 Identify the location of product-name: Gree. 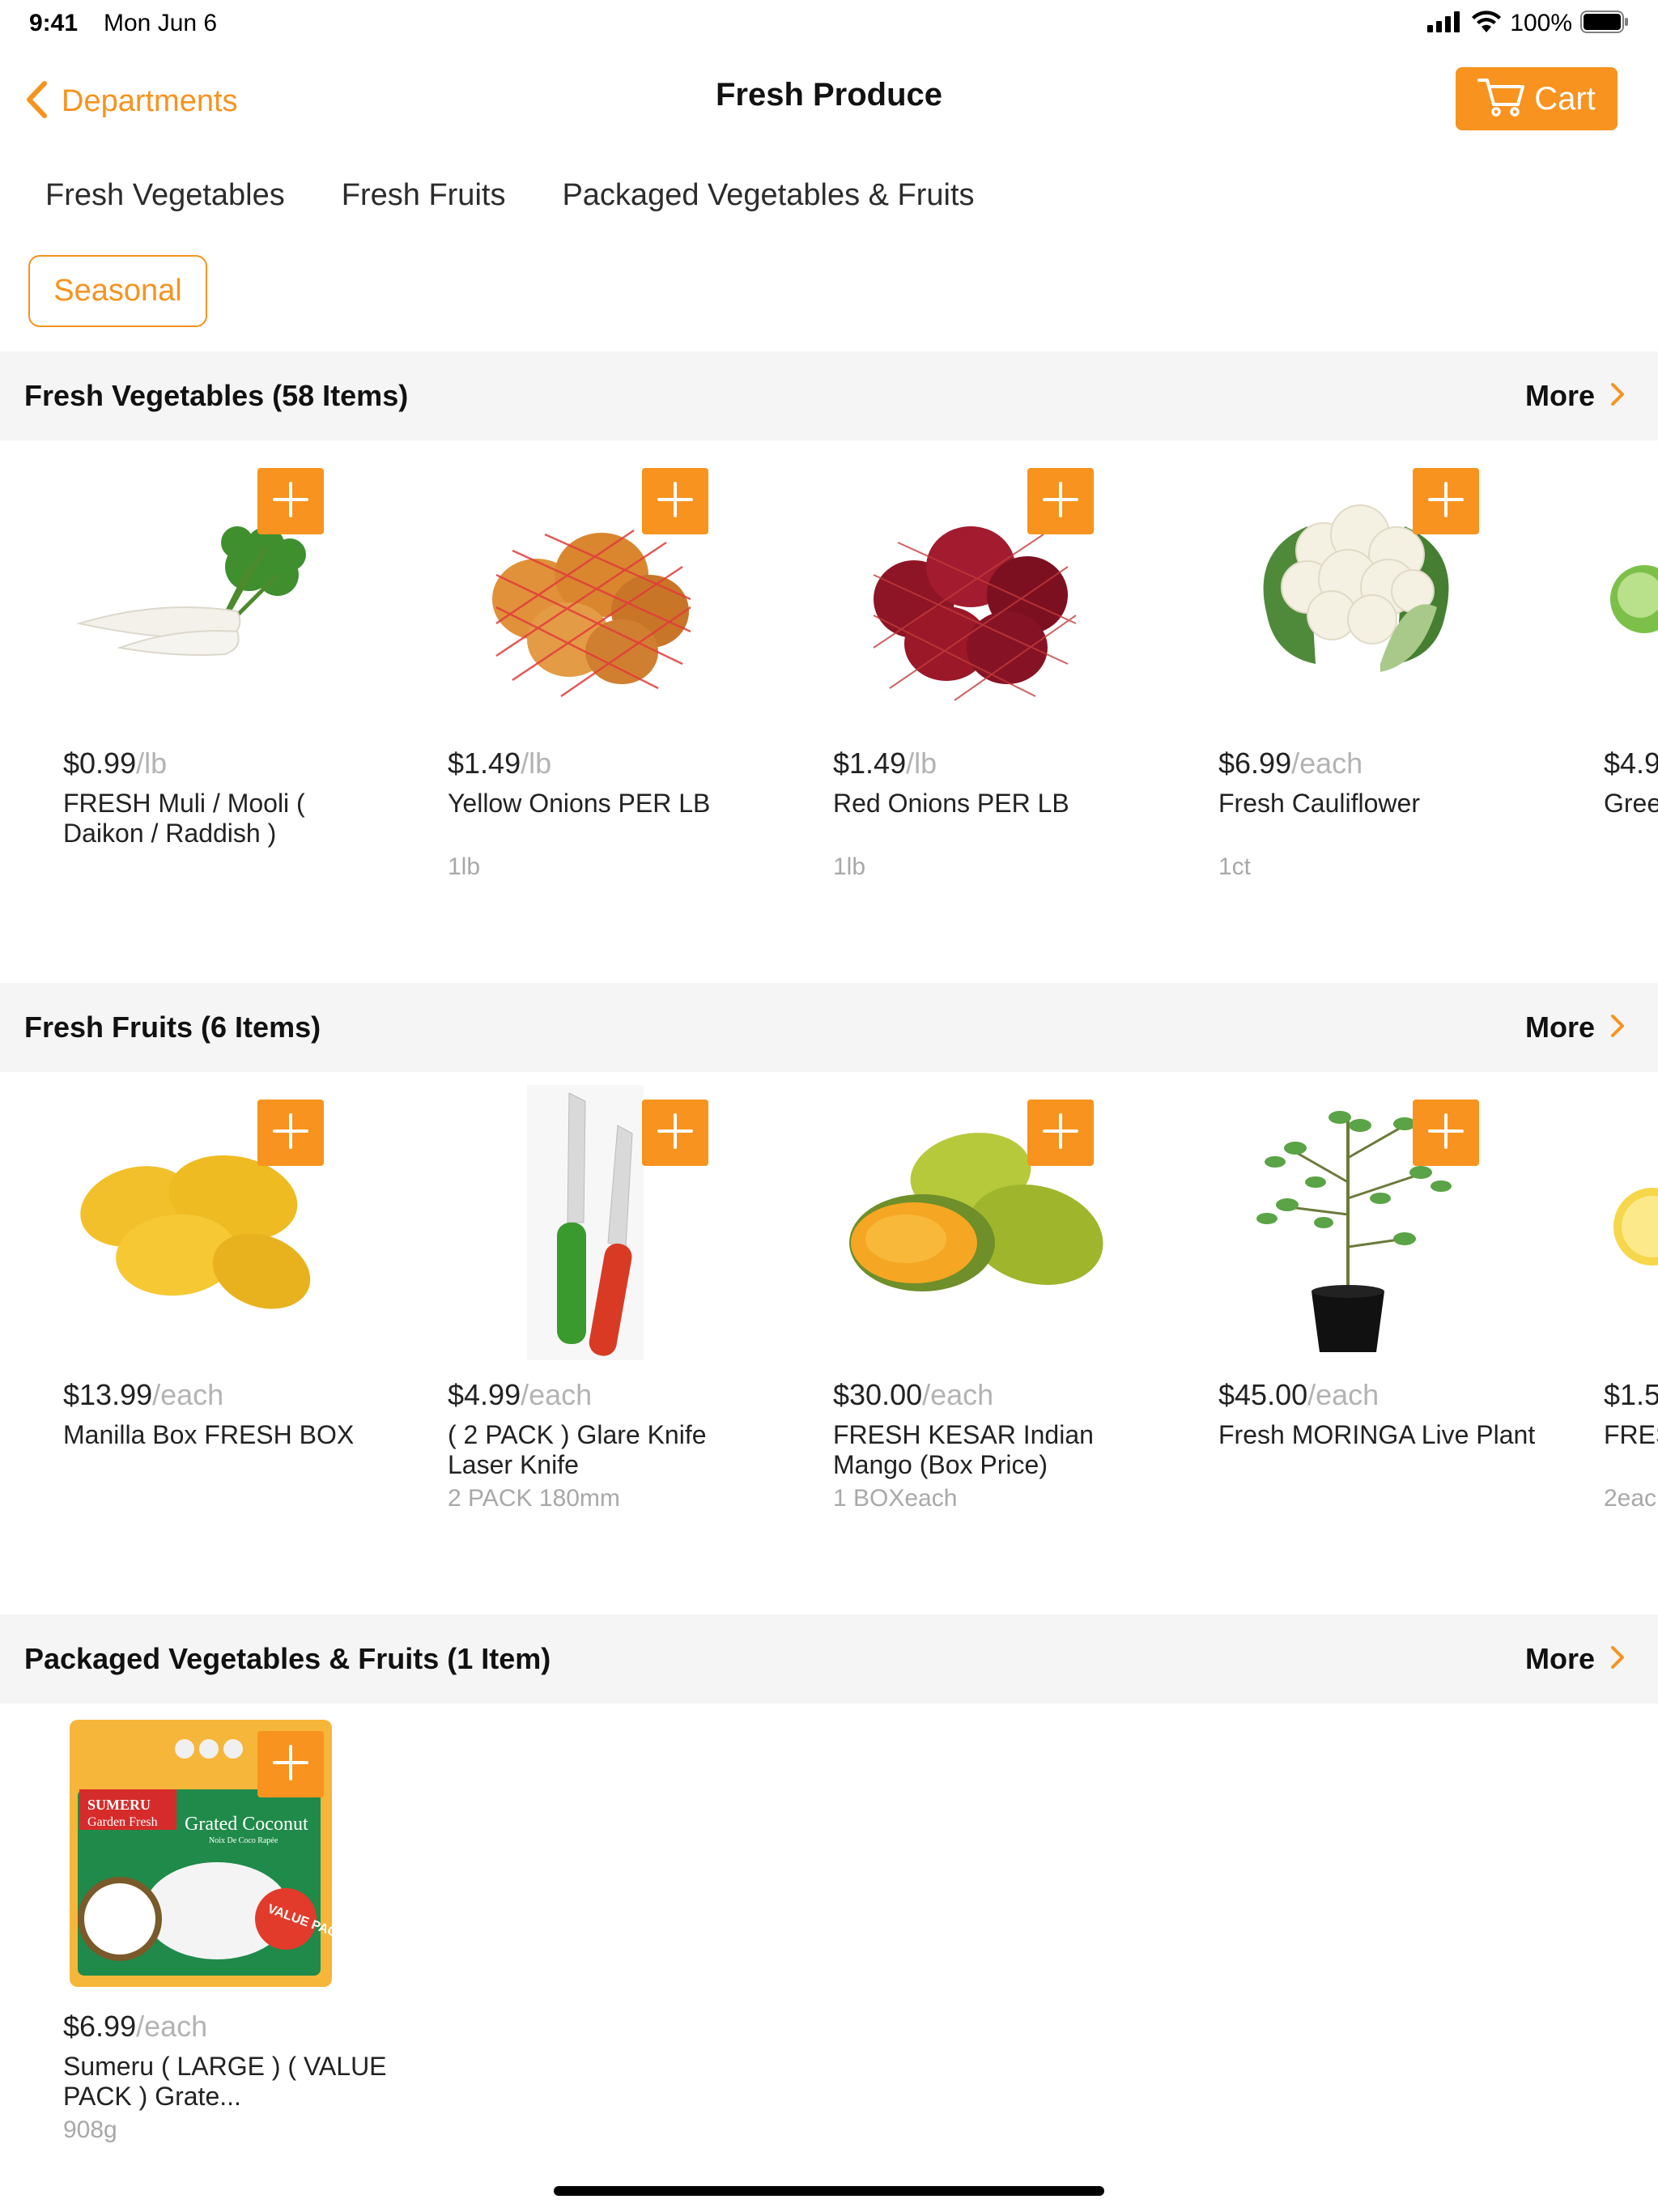
(1631, 804).